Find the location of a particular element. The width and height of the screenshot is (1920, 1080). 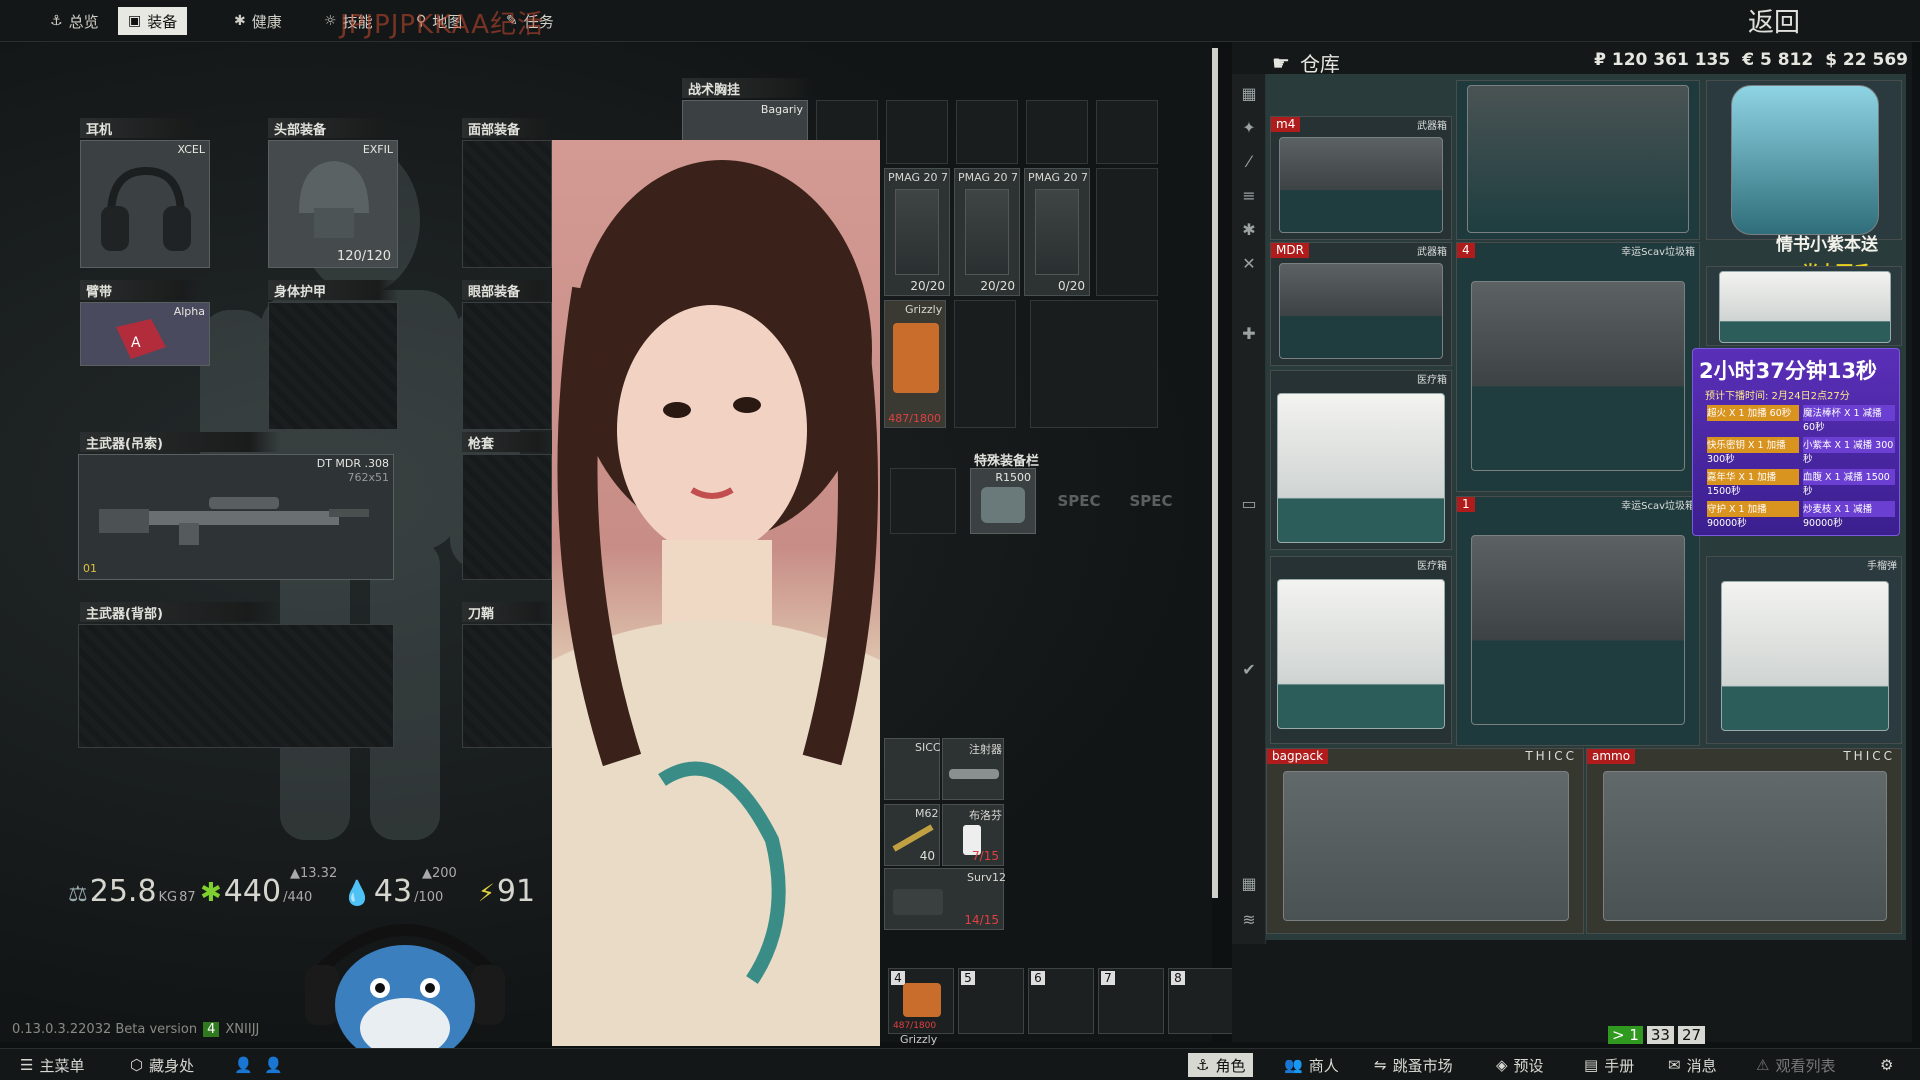

special-slot-item: R1500 is located at coordinates (1003, 501).